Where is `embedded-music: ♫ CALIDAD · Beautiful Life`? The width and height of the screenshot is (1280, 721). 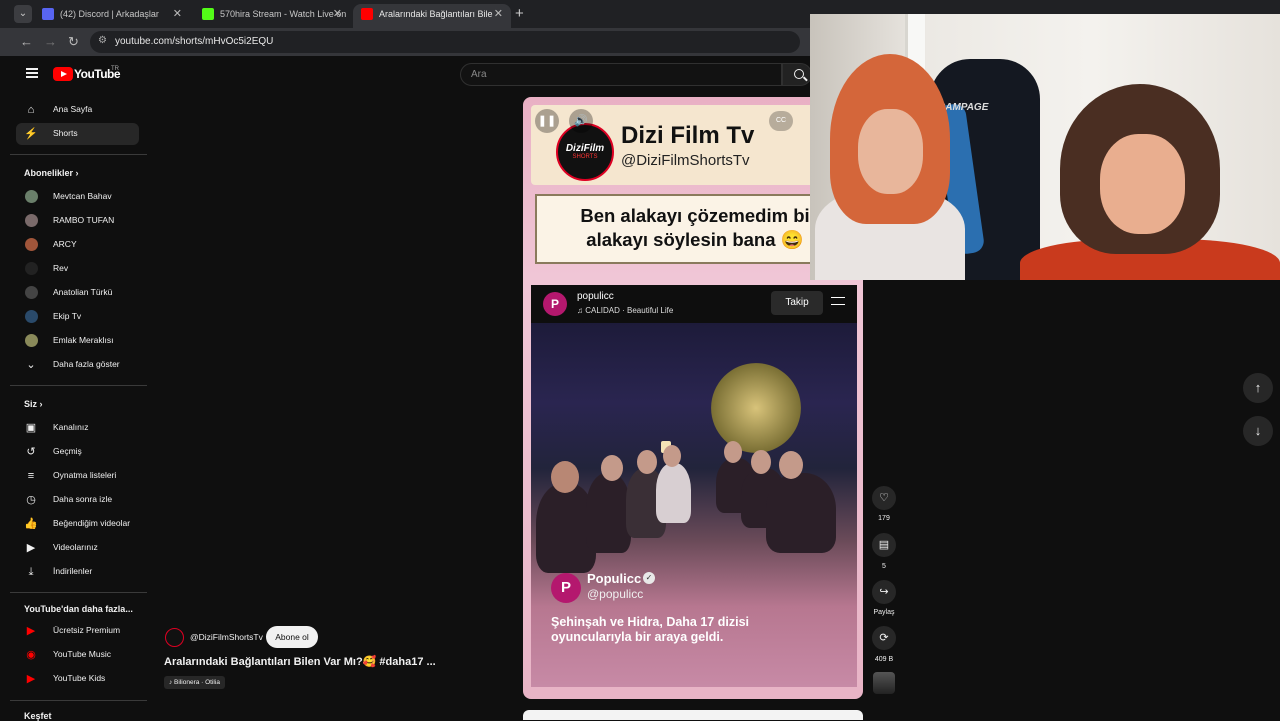 embedded-music: ♫ CALIDAD · Beautiful Life is located at coordinates (625, 310).